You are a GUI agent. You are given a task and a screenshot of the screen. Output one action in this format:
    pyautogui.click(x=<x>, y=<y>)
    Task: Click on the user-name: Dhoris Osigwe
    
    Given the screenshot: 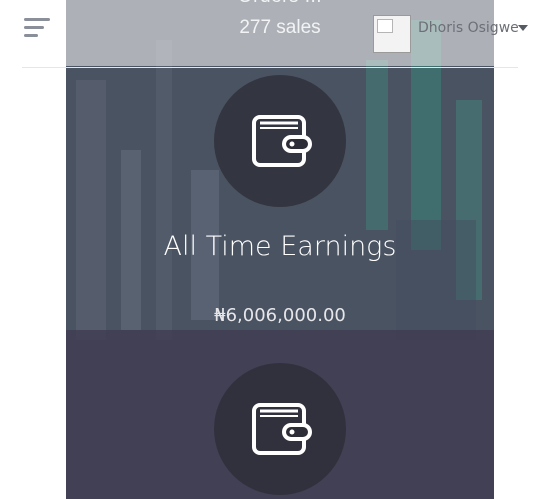 What is the action you would take?
    pyautogui.click(x=468, y=28)
    